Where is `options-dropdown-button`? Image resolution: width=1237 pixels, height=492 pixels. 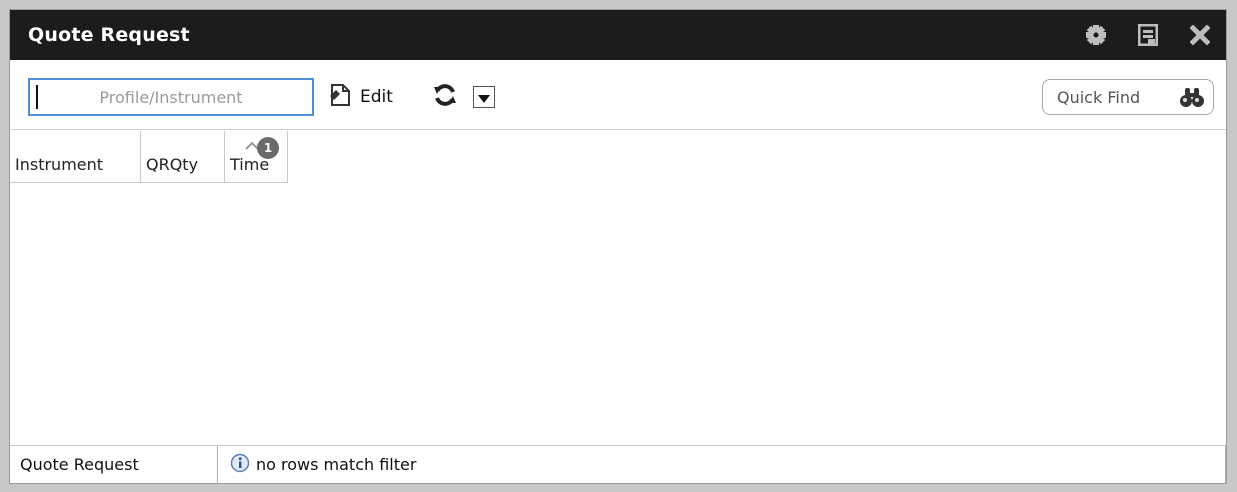 options-dropdown-button is located at coordinates (484, 97).